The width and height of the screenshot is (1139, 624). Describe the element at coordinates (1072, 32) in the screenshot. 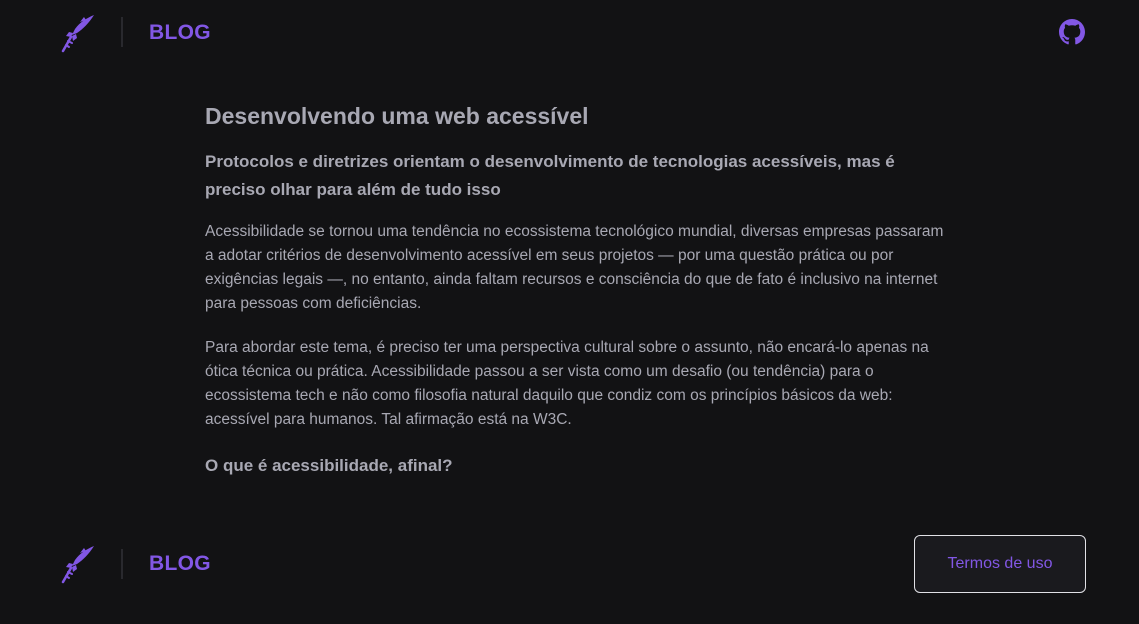

I see `github-icon` at that location.